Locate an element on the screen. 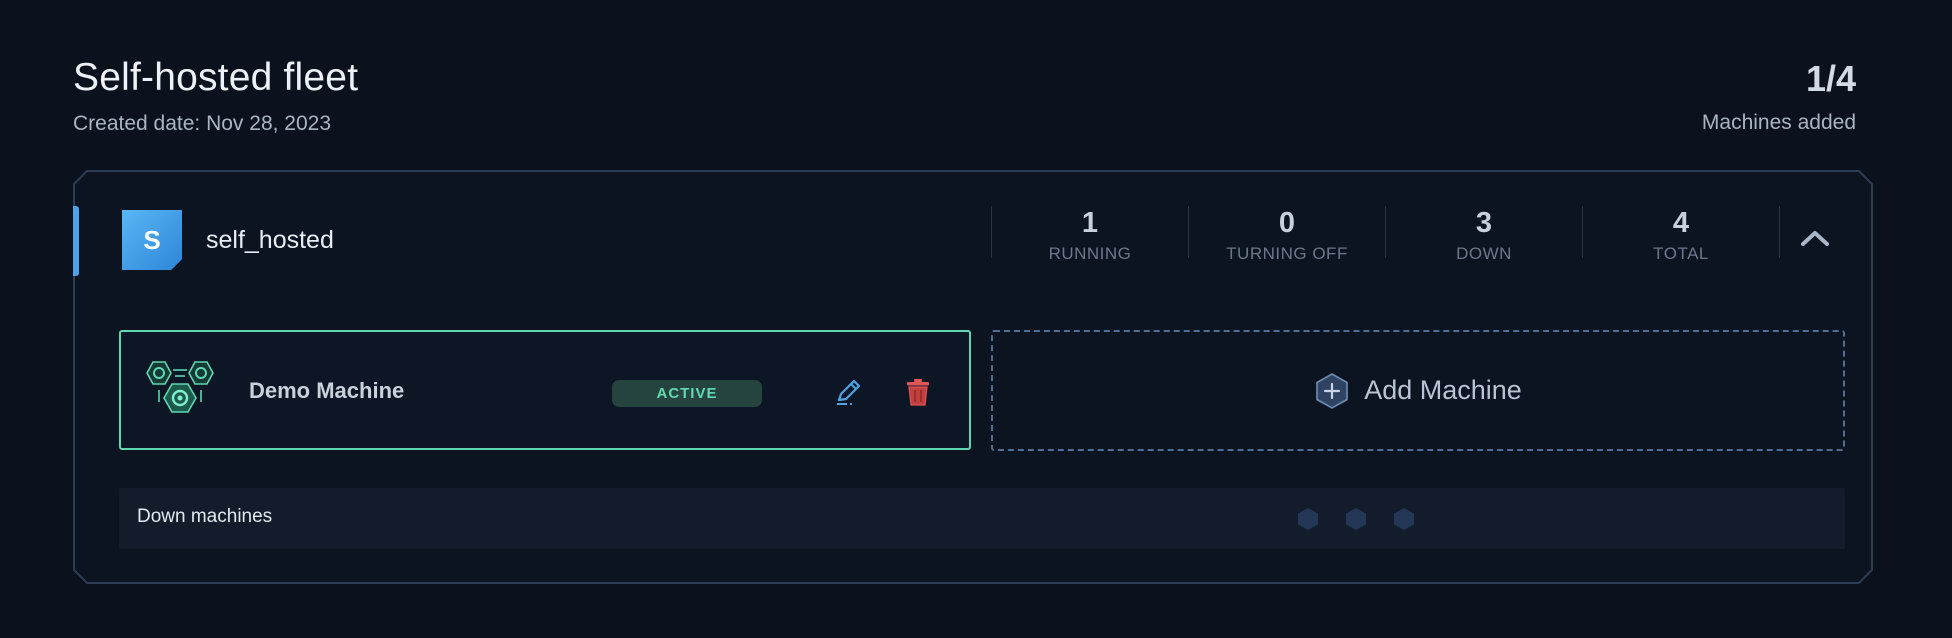 The height and width of the screenshot is (638, 1952). delete-machine-button is located at coordinates (918, 392).